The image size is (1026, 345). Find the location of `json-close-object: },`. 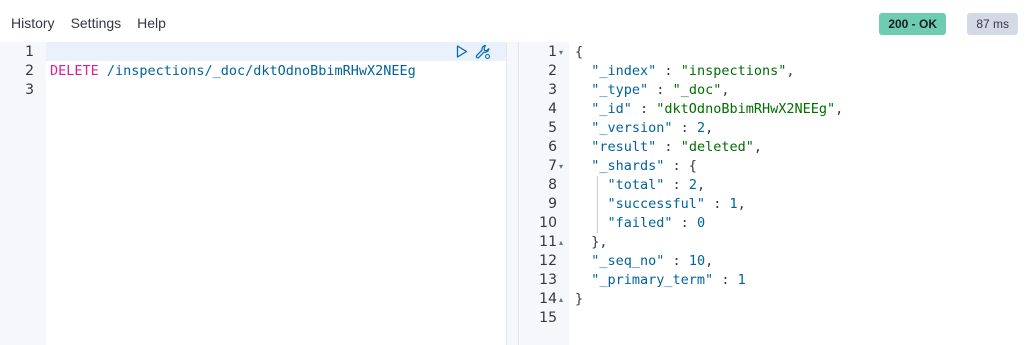

json-close-object: }, is located at coordinates (599, 242).